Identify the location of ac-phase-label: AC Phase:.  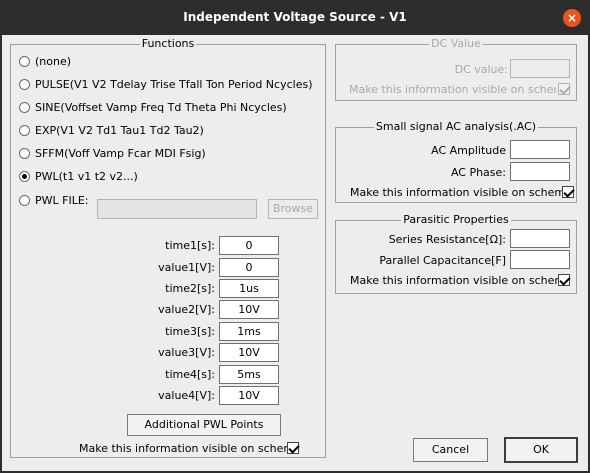
(478, 172).